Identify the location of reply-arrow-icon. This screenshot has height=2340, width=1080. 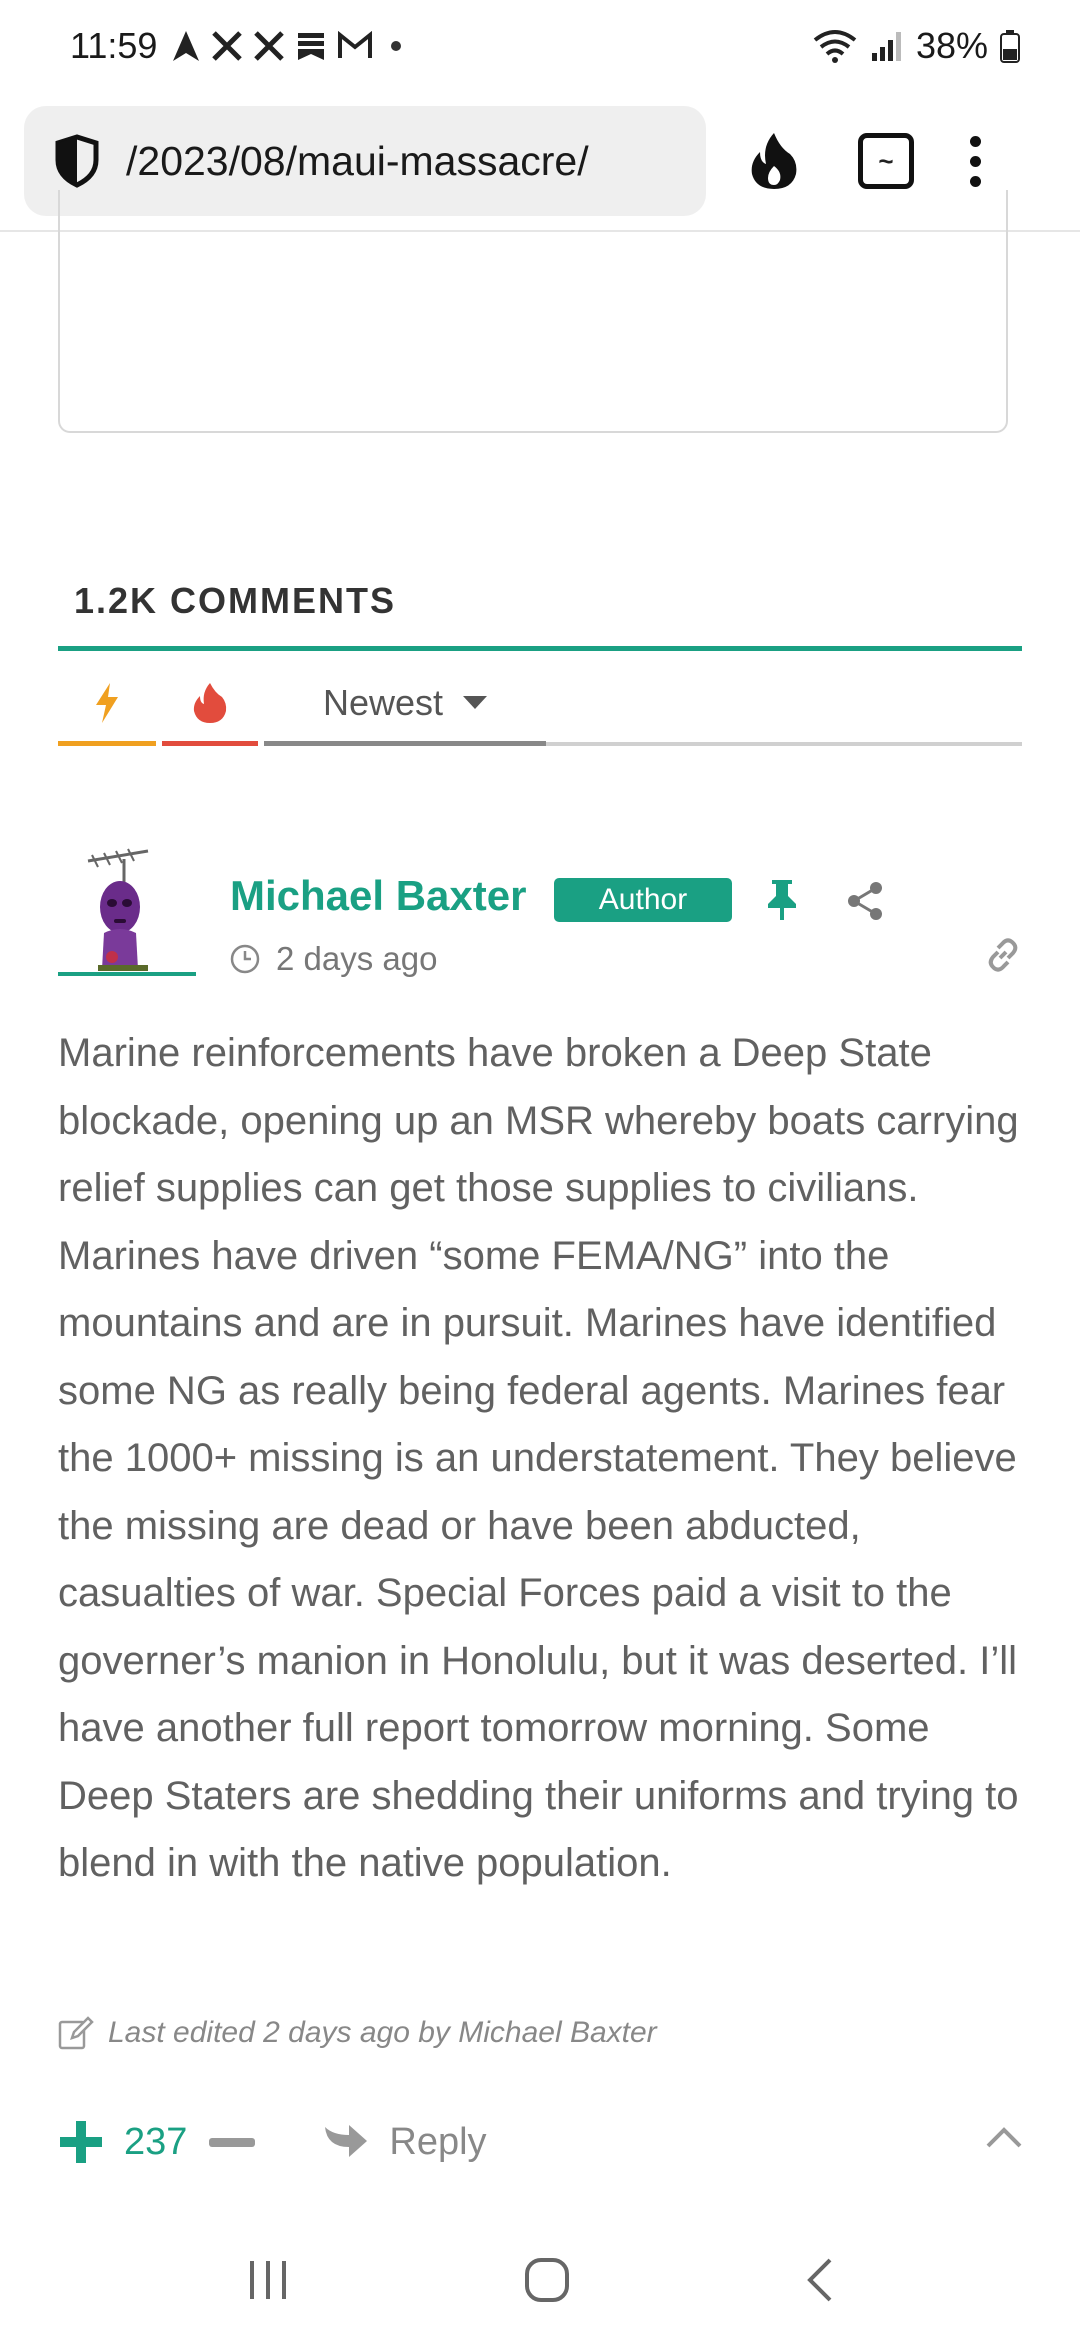
(346, 2141).